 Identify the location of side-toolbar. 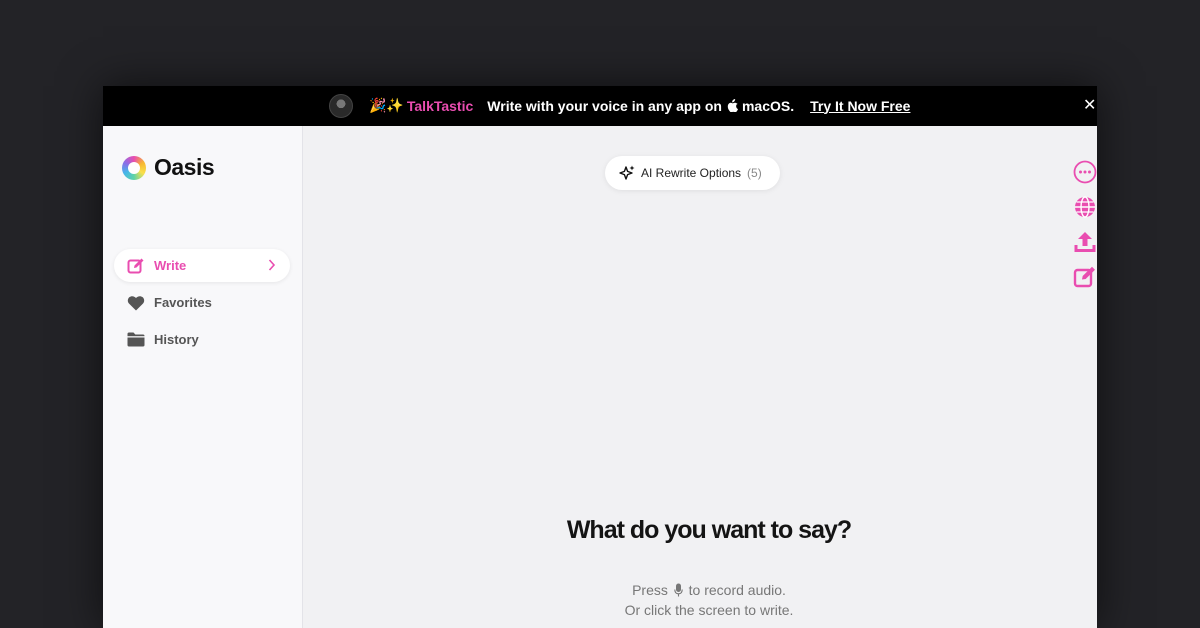
(1085, 230).